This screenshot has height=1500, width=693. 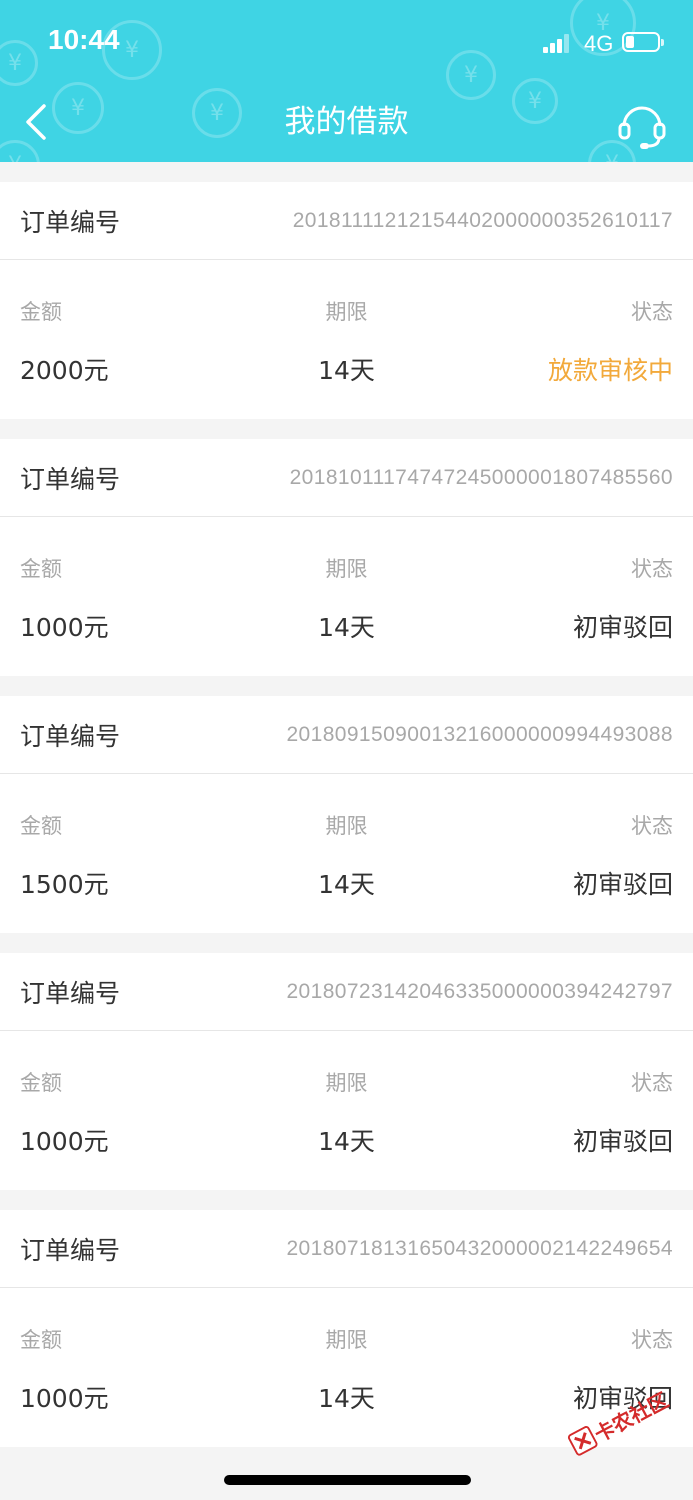 What do you see at coordinates (643, 42) in the screenshot?
I see `battery-icon` at bounding box center [643, 42].